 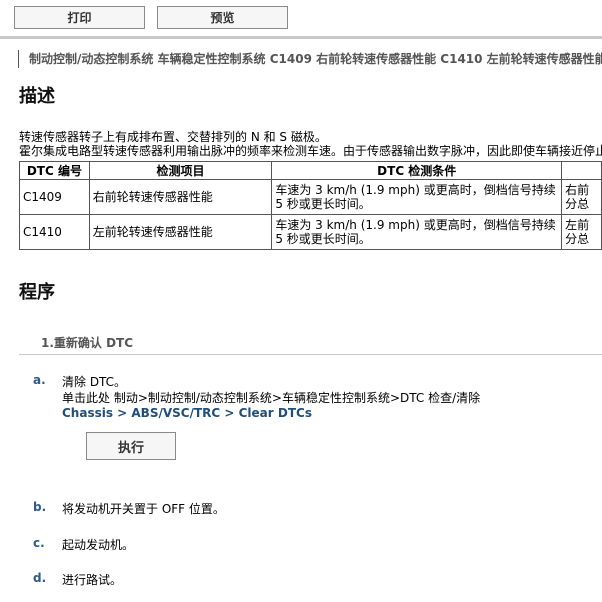 I want to click on header-divider, so click(x=301, y=37).